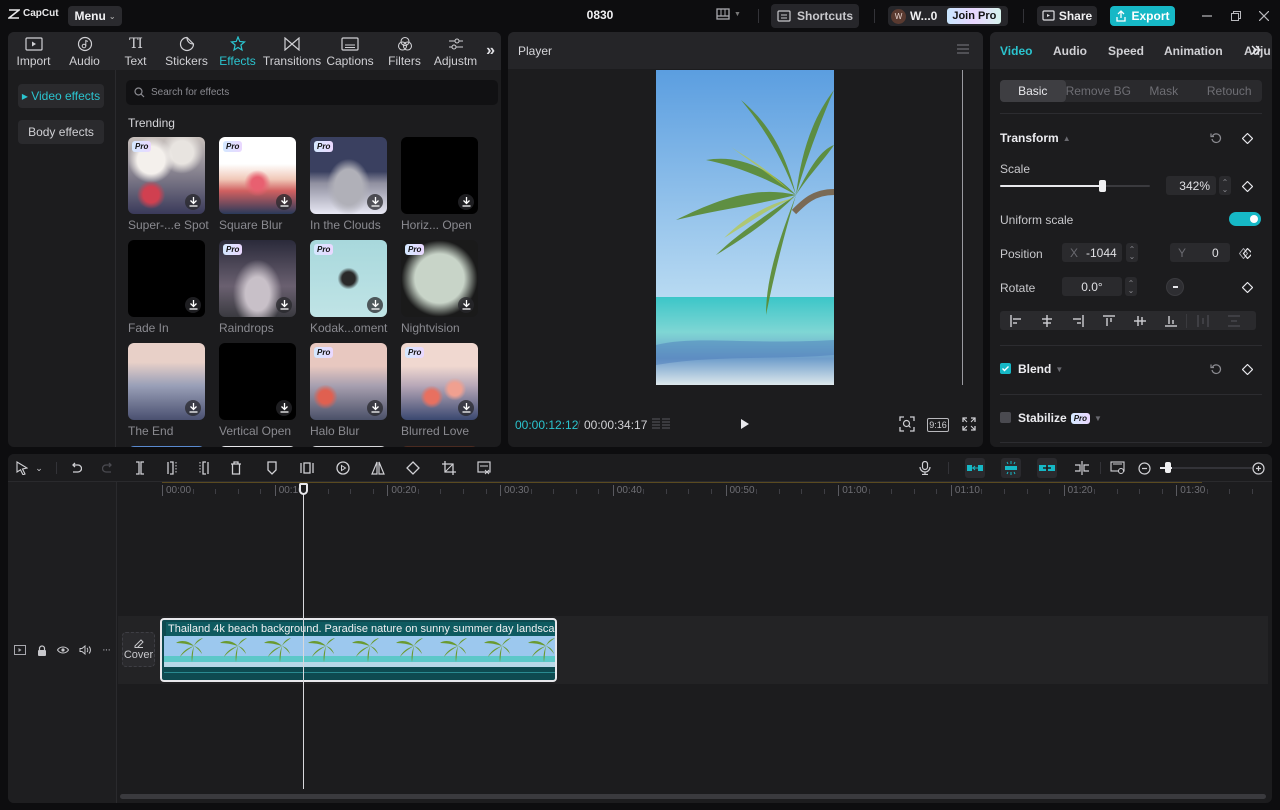 The image size is (1280, 810). Describe the element at coordinates (1164, 91) in the screenshot. I see `subtab-mask: Mask` at that location.